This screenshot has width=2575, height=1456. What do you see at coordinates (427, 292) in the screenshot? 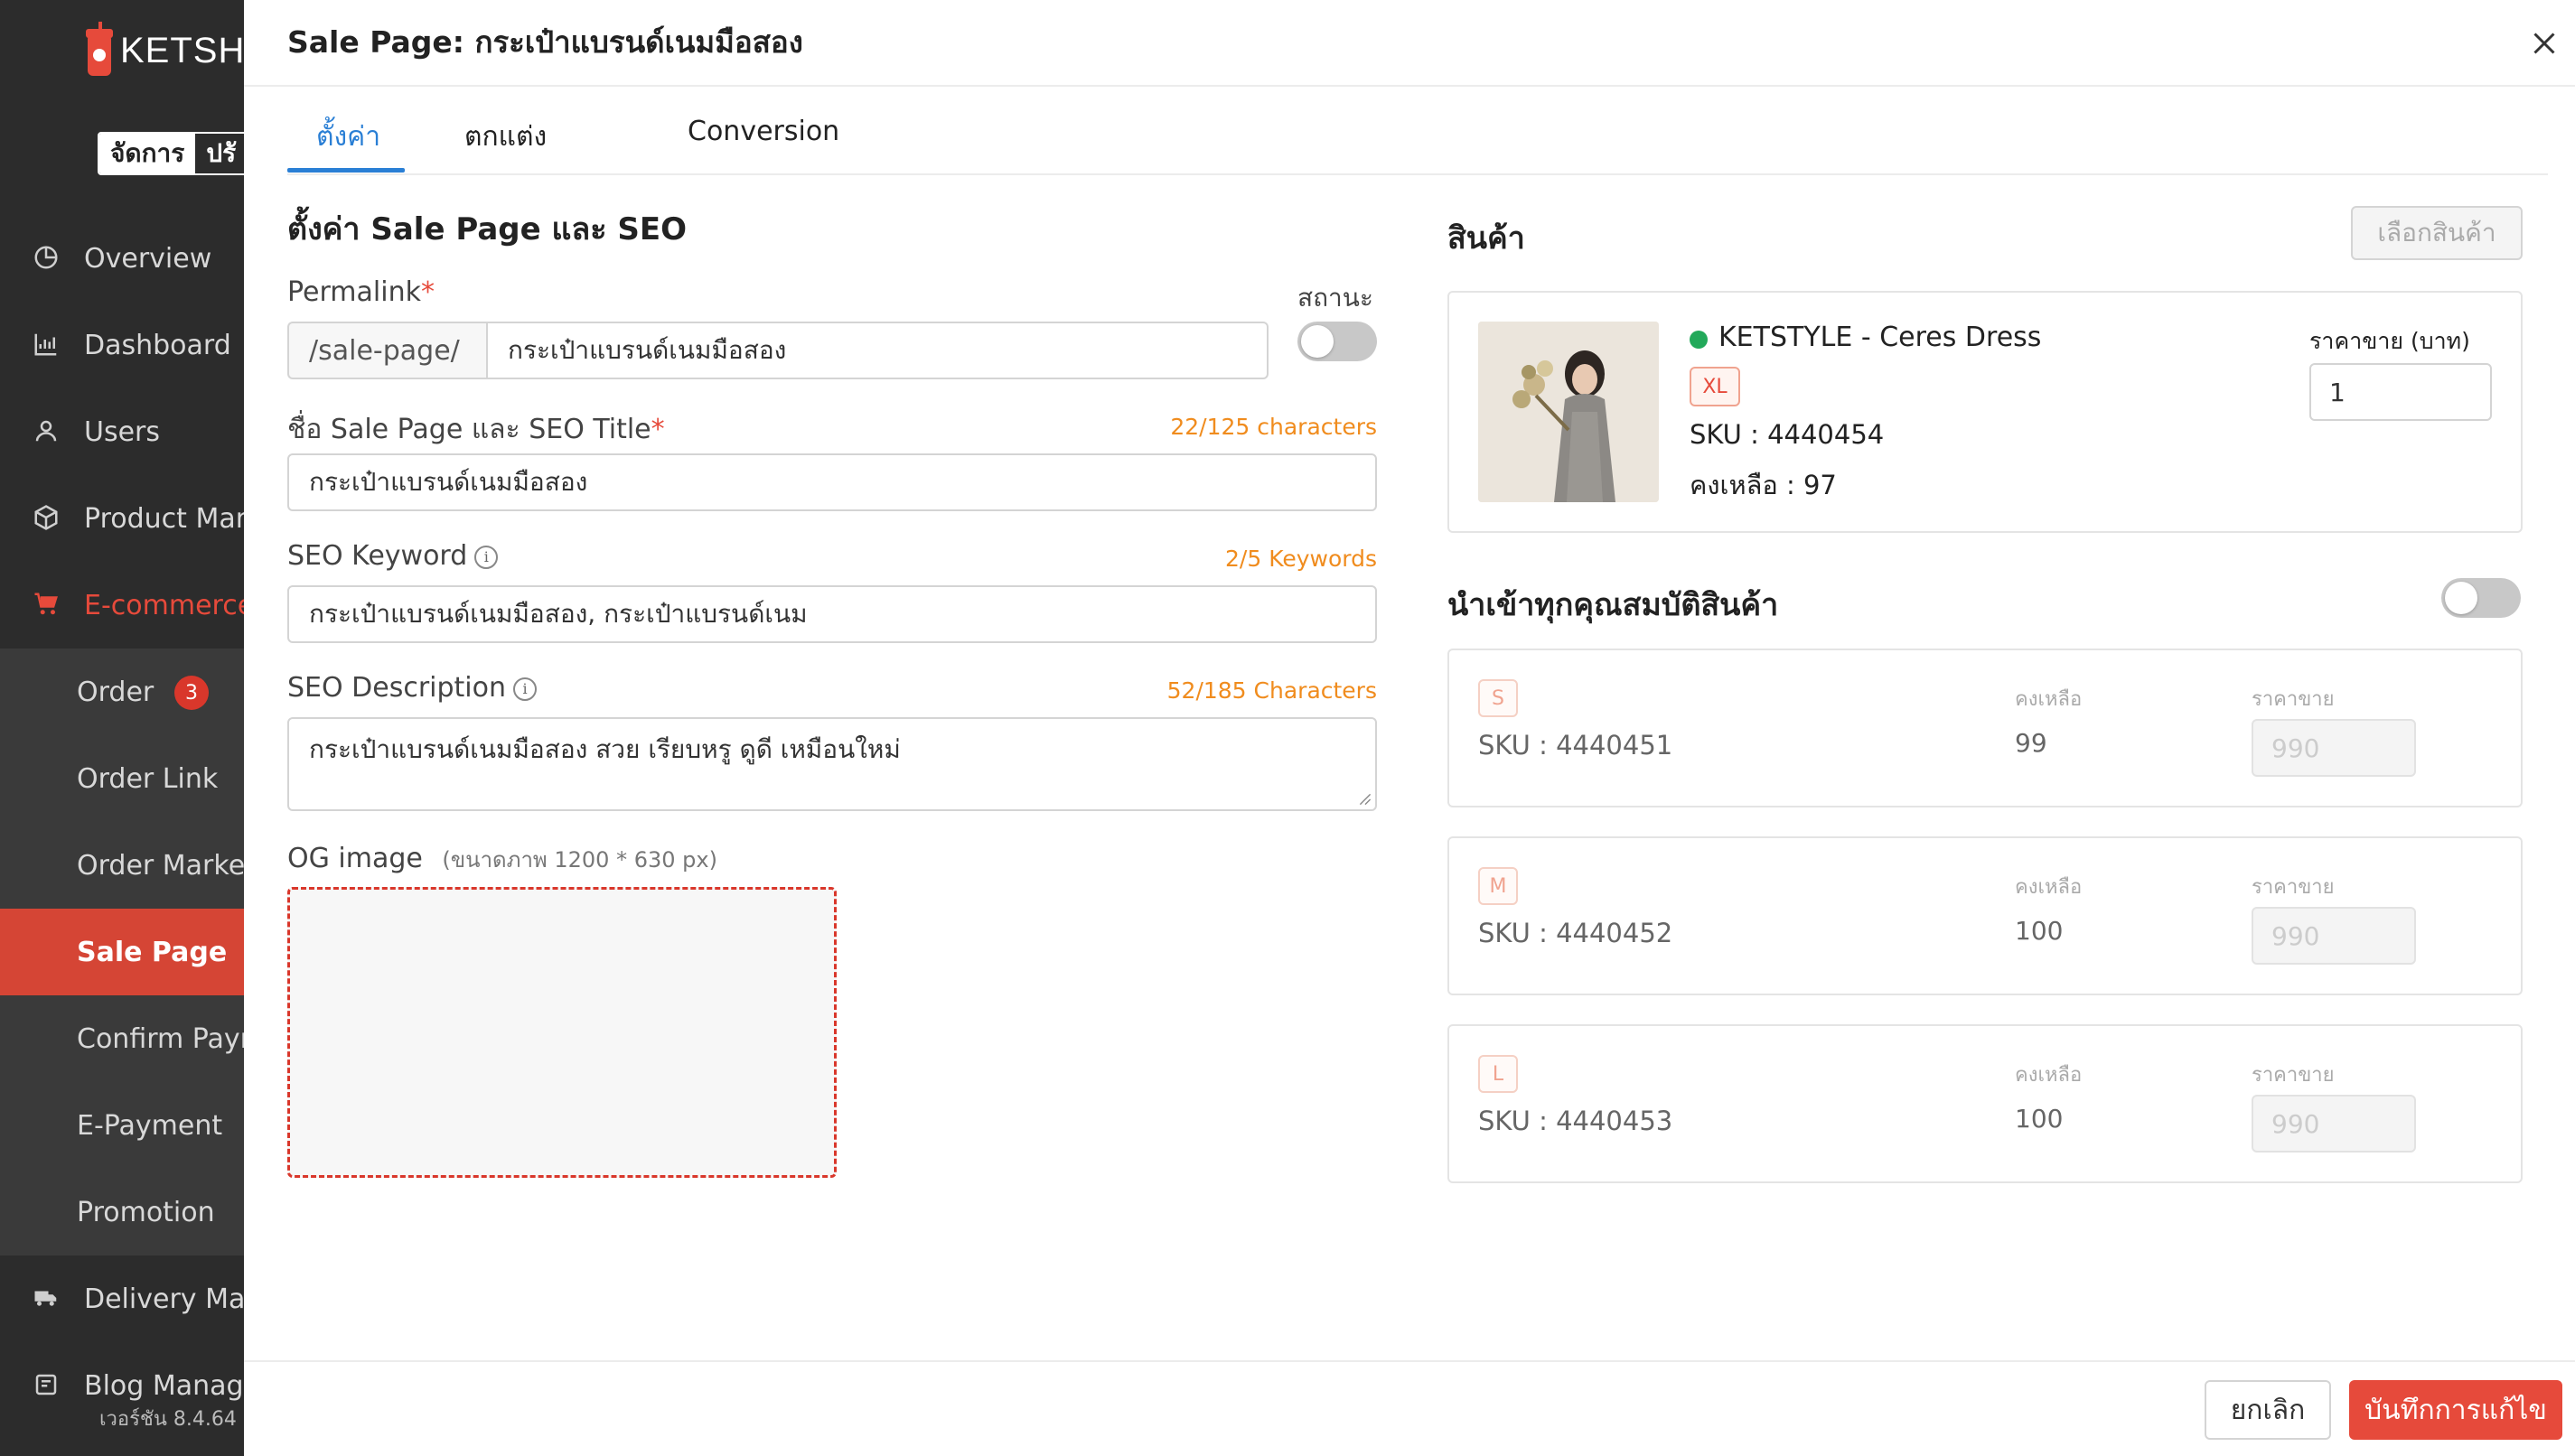
I see `required-mark: *` at bounding box center [427, 292].